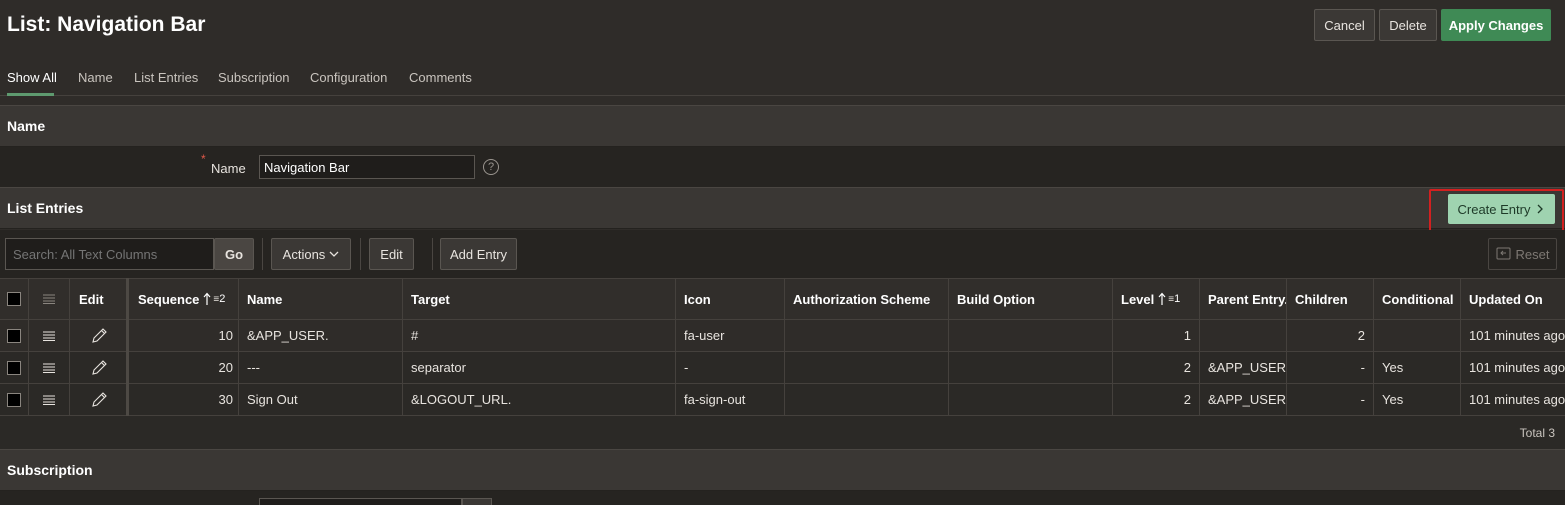 The height and width of the screenshot is (505, 1565). What do you see at coordinates (32, 77) in the screenshot?
I see `tab-show-all: Show All` at bounding box center [32, 77].